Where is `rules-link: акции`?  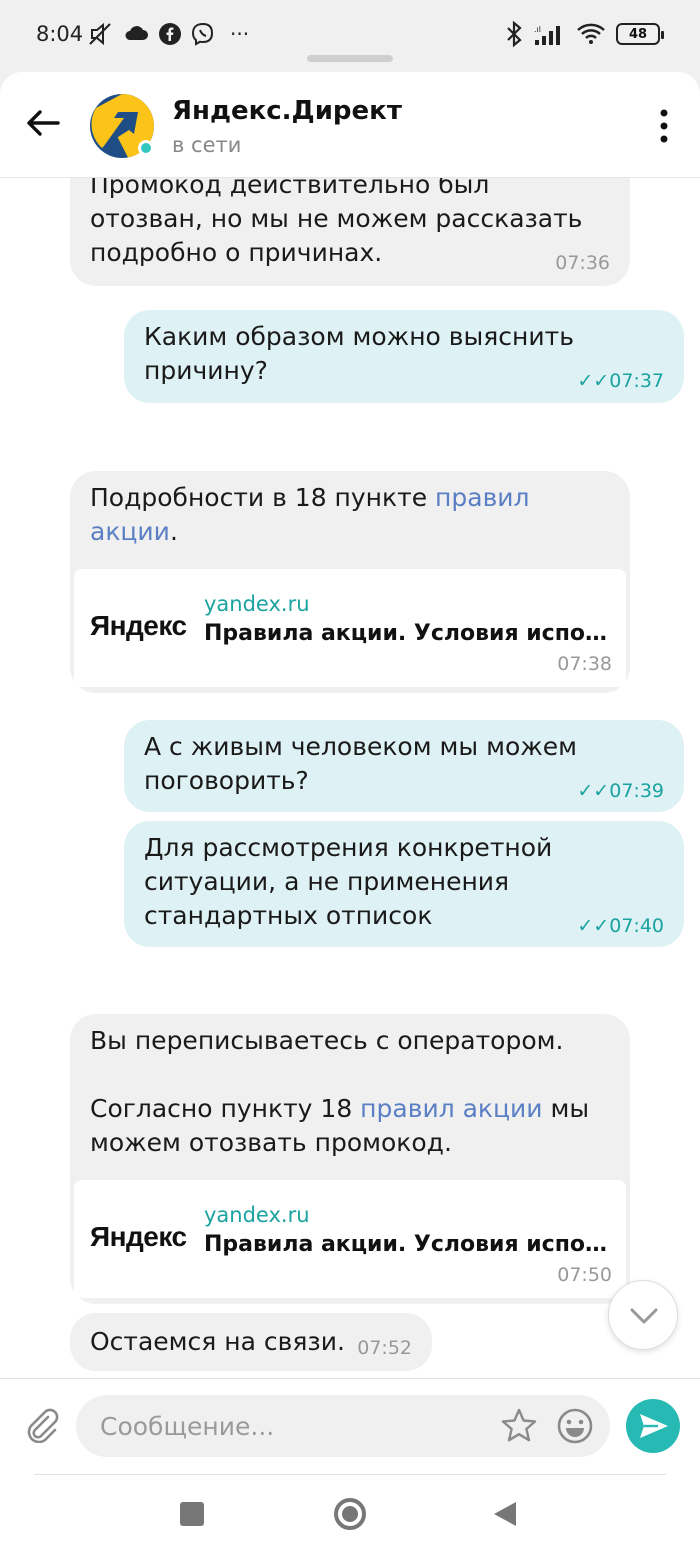 rules-link: акции is located at coordinates (130, 531).